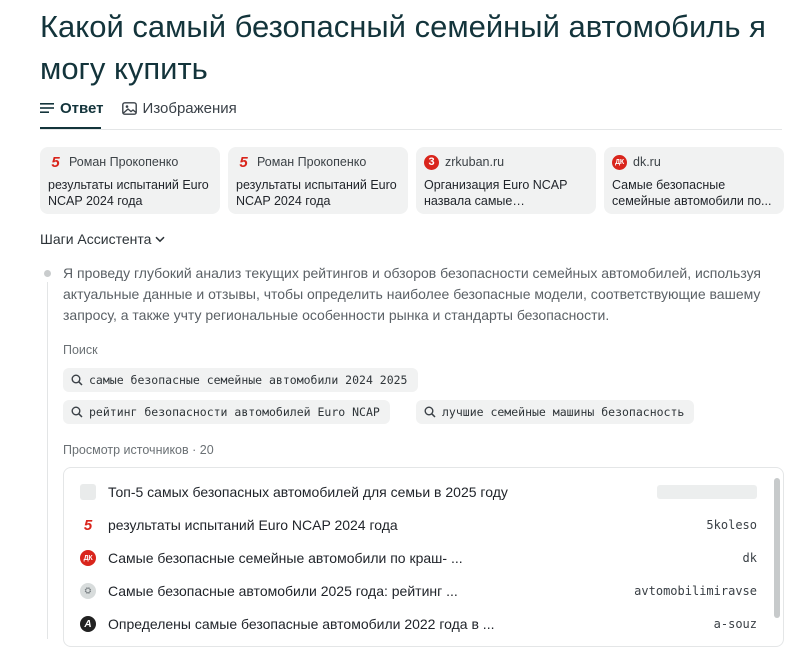 Image resolution: width=800 pixels, height=647 pixels. What do you see at coordinates (96, 239) in the screenshot?
I see `assistant-steps-label: Шаги Ассистента` at bounding box center [96, 239].